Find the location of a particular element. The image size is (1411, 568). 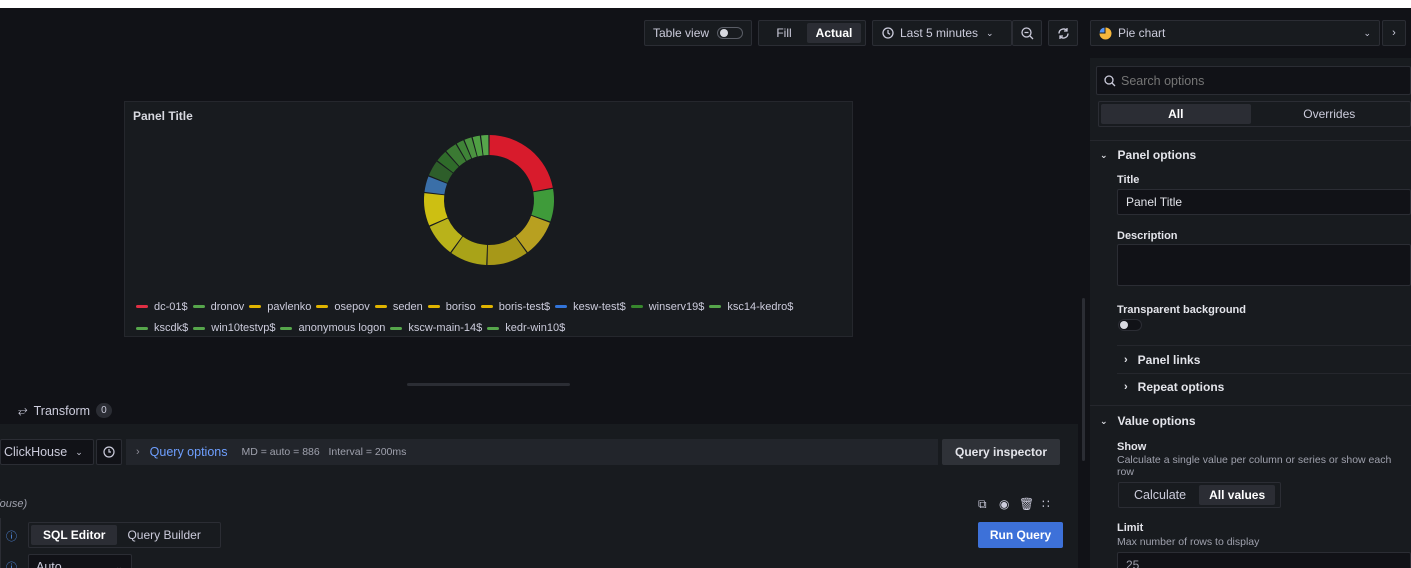

legend-item: dc-01$ is located at coordinates (162, 307).